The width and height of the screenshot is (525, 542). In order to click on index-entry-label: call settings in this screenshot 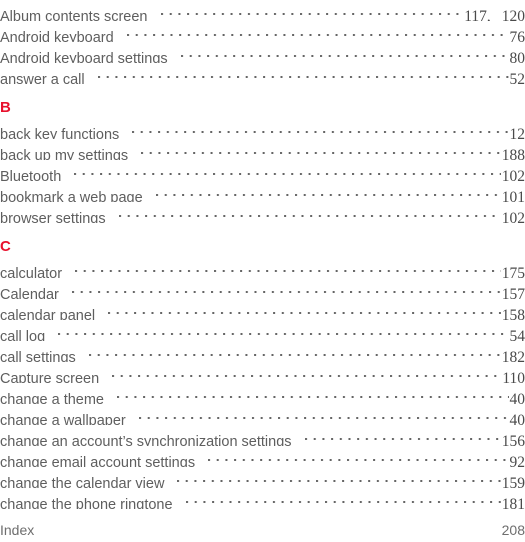, I will do `click(38, 356)`.